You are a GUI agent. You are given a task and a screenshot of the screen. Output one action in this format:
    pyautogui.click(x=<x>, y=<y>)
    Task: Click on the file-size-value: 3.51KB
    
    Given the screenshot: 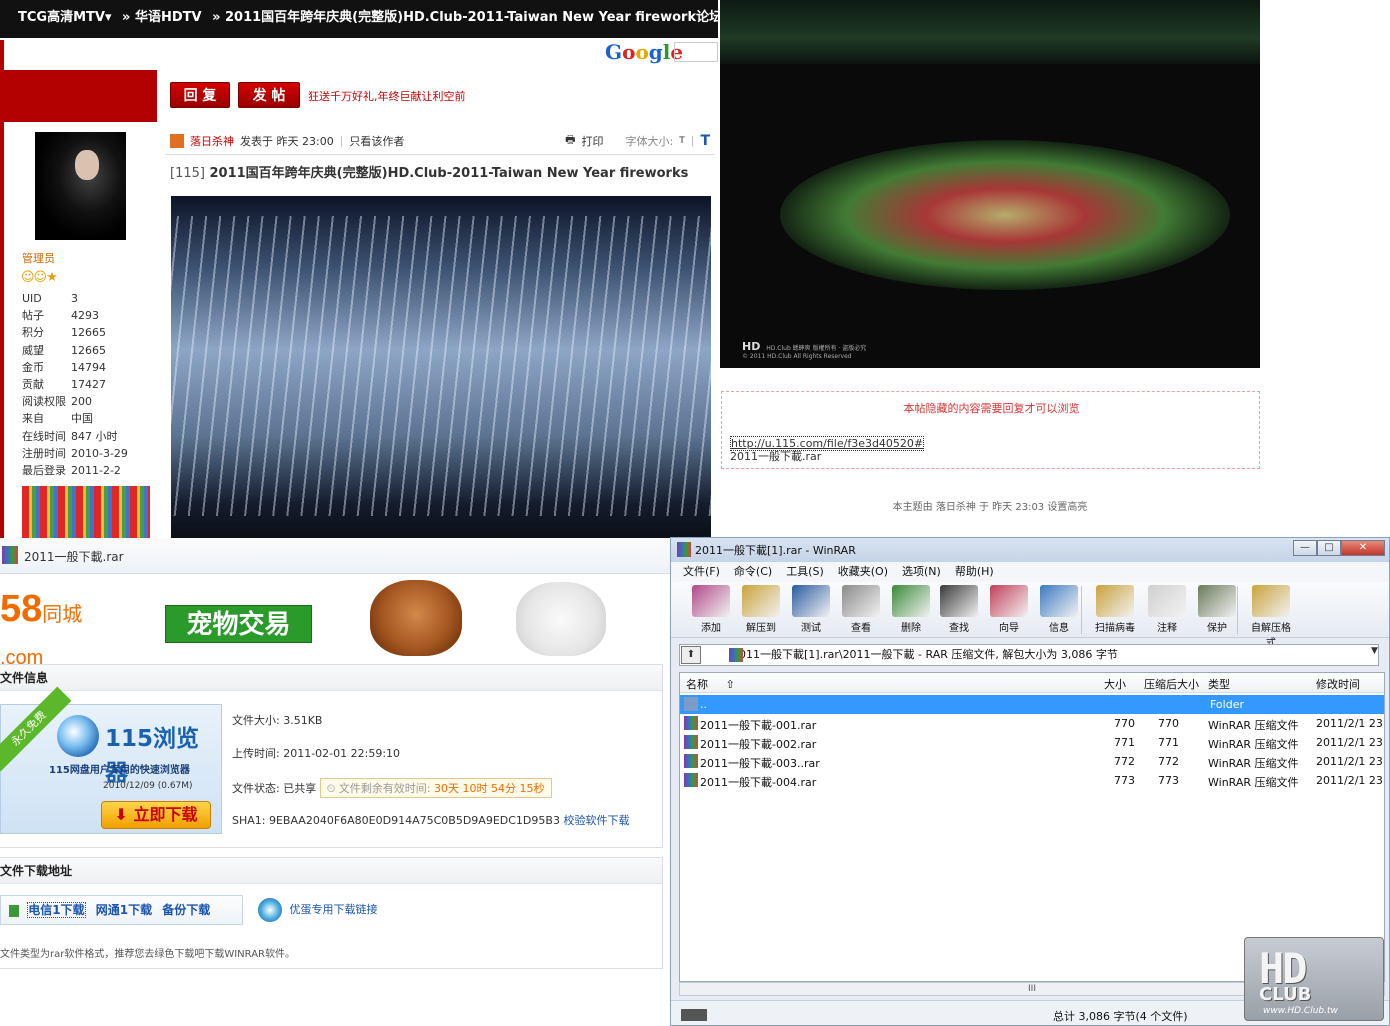 What is the action you would take?
    pyautogui.click(x=303, y=720)
    